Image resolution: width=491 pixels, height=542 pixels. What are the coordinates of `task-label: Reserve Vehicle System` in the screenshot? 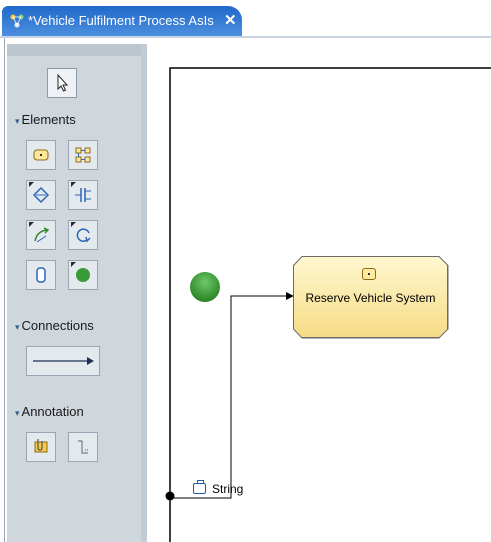 It's located at (370, 298).